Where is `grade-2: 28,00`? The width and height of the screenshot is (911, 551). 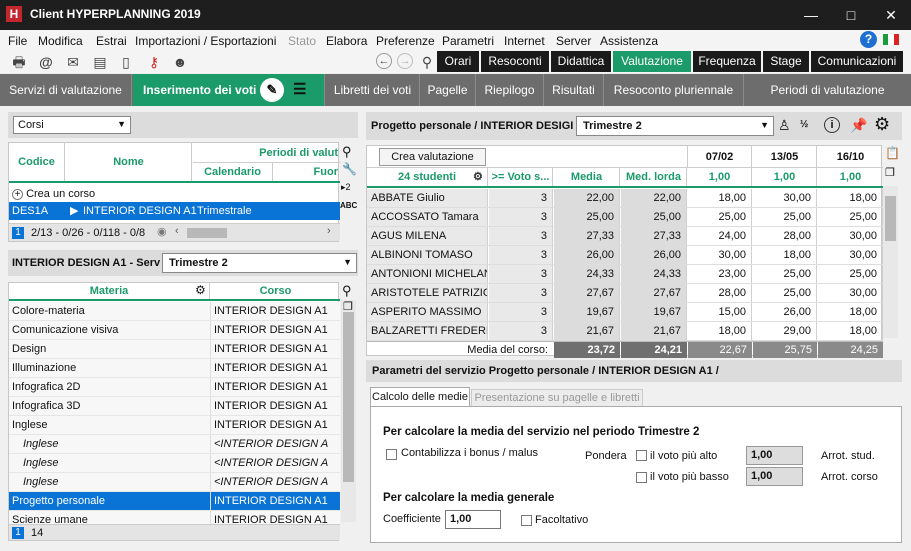 grade-2: 28,00 is located at coordinates (785, 236).